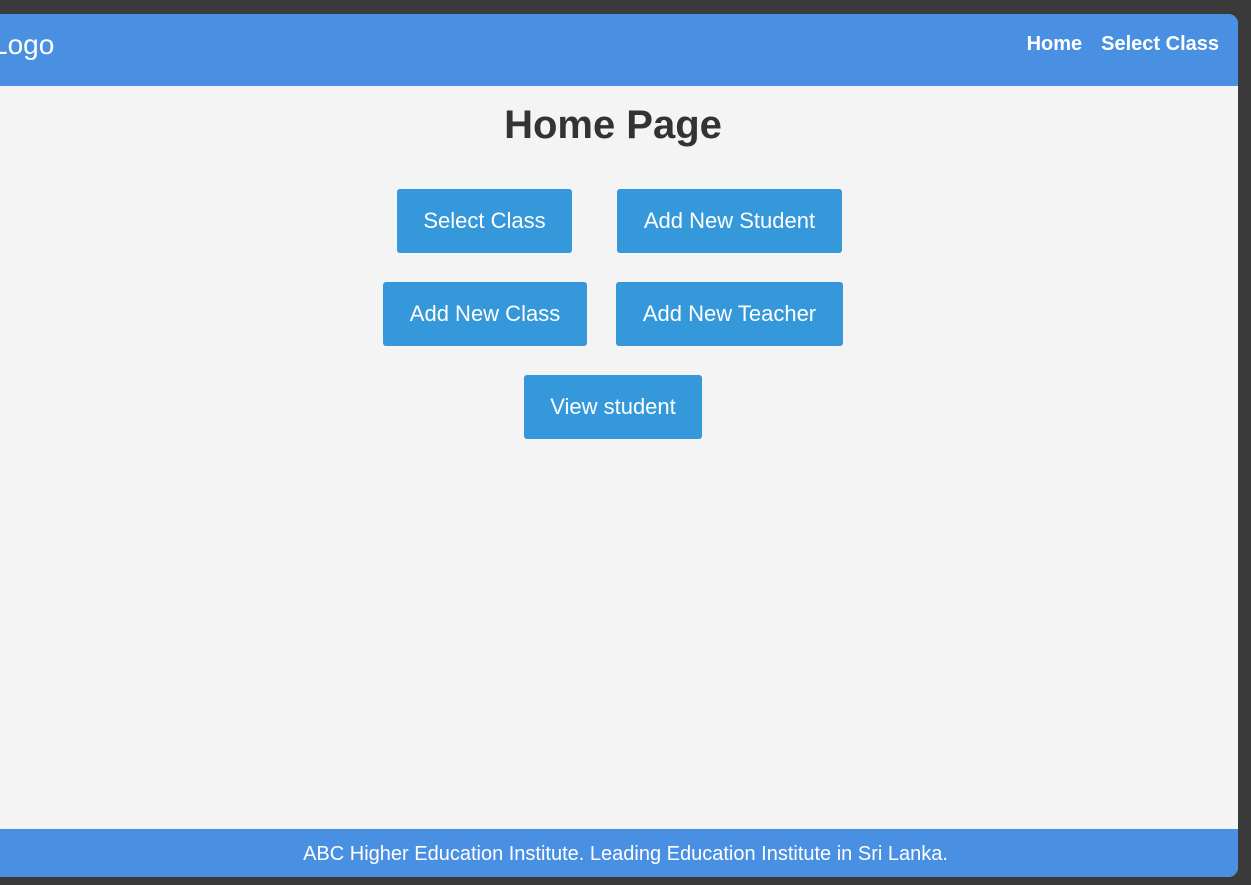 The image size is (1251, 885). What do you see at coordinates (625, 881) in the screenshot?
I see `desktop-strip-bottom` at bounding box center [625, 881].